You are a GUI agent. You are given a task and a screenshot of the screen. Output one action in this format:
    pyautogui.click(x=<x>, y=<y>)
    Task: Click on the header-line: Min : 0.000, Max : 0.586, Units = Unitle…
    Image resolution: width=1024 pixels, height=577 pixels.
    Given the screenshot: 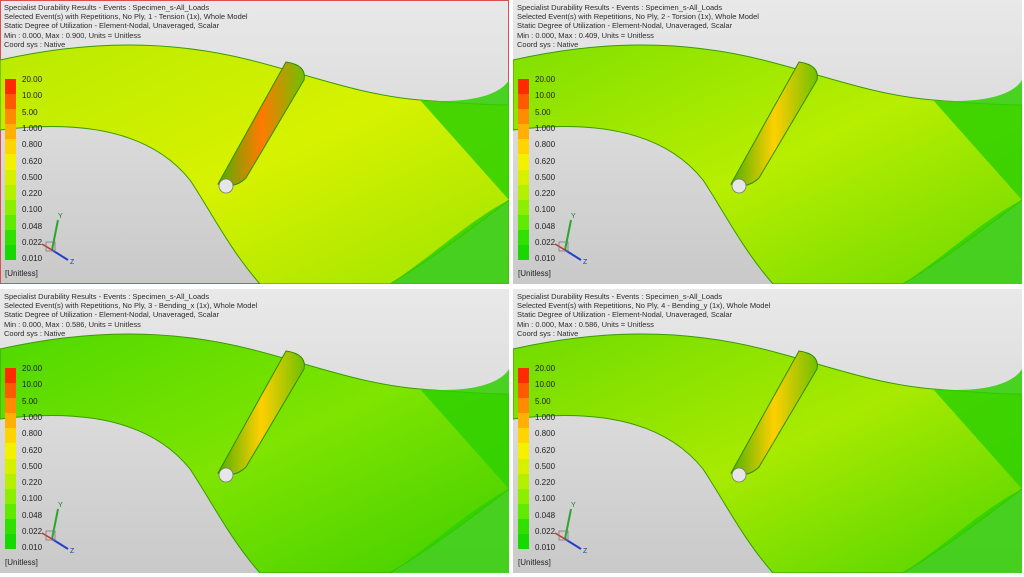 What is the action you would take?
    pyautogui.click(x=585, y=324)
    